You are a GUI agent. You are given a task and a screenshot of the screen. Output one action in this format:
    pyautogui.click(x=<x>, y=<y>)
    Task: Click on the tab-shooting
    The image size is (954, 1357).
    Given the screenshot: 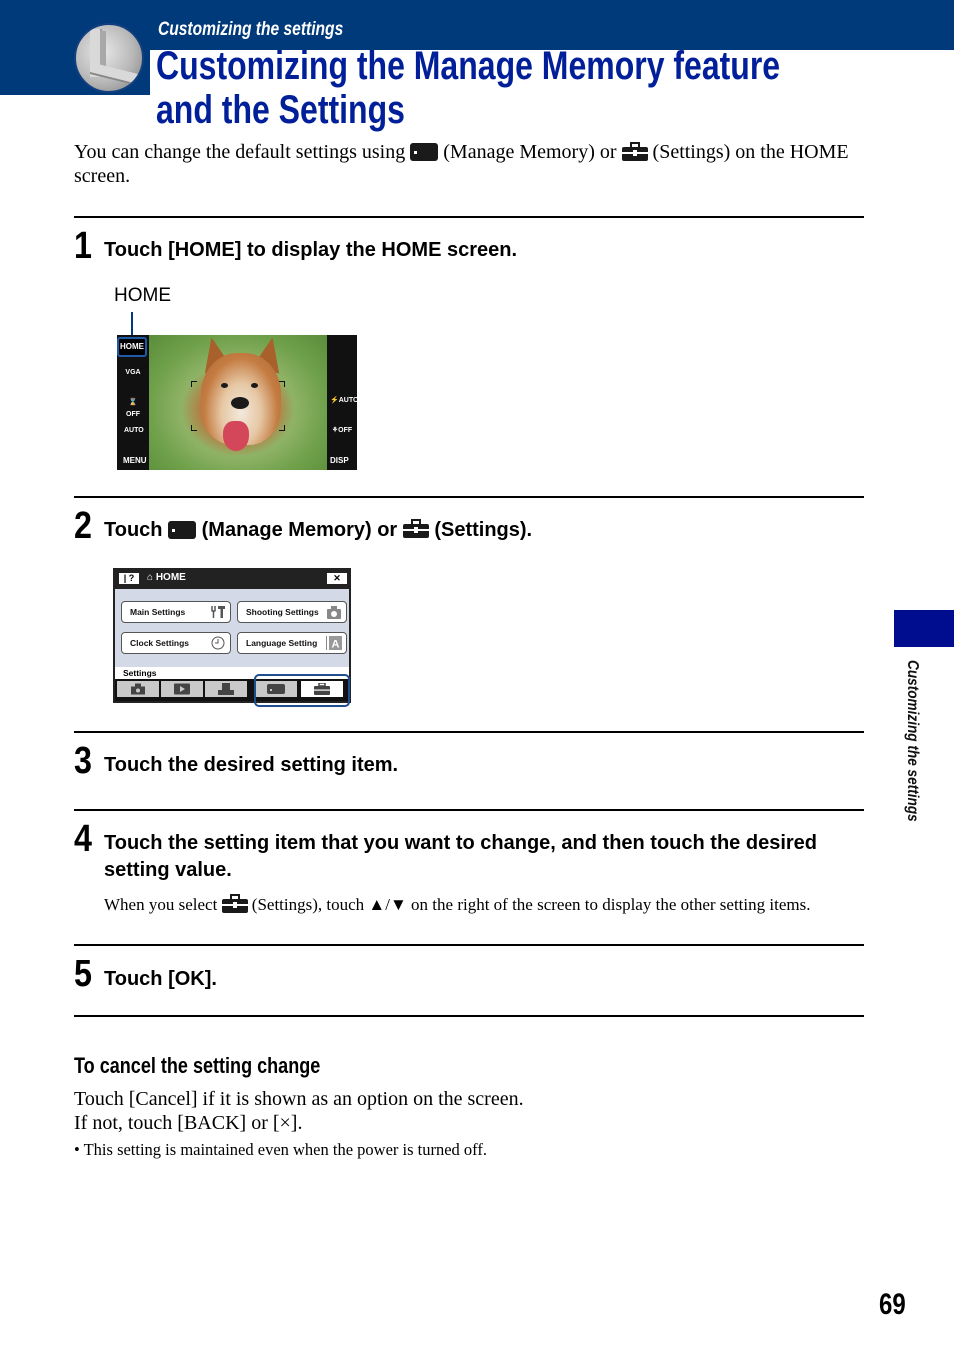 What is the action you would take?
    pyautogui.click(x=138, y=689)
    